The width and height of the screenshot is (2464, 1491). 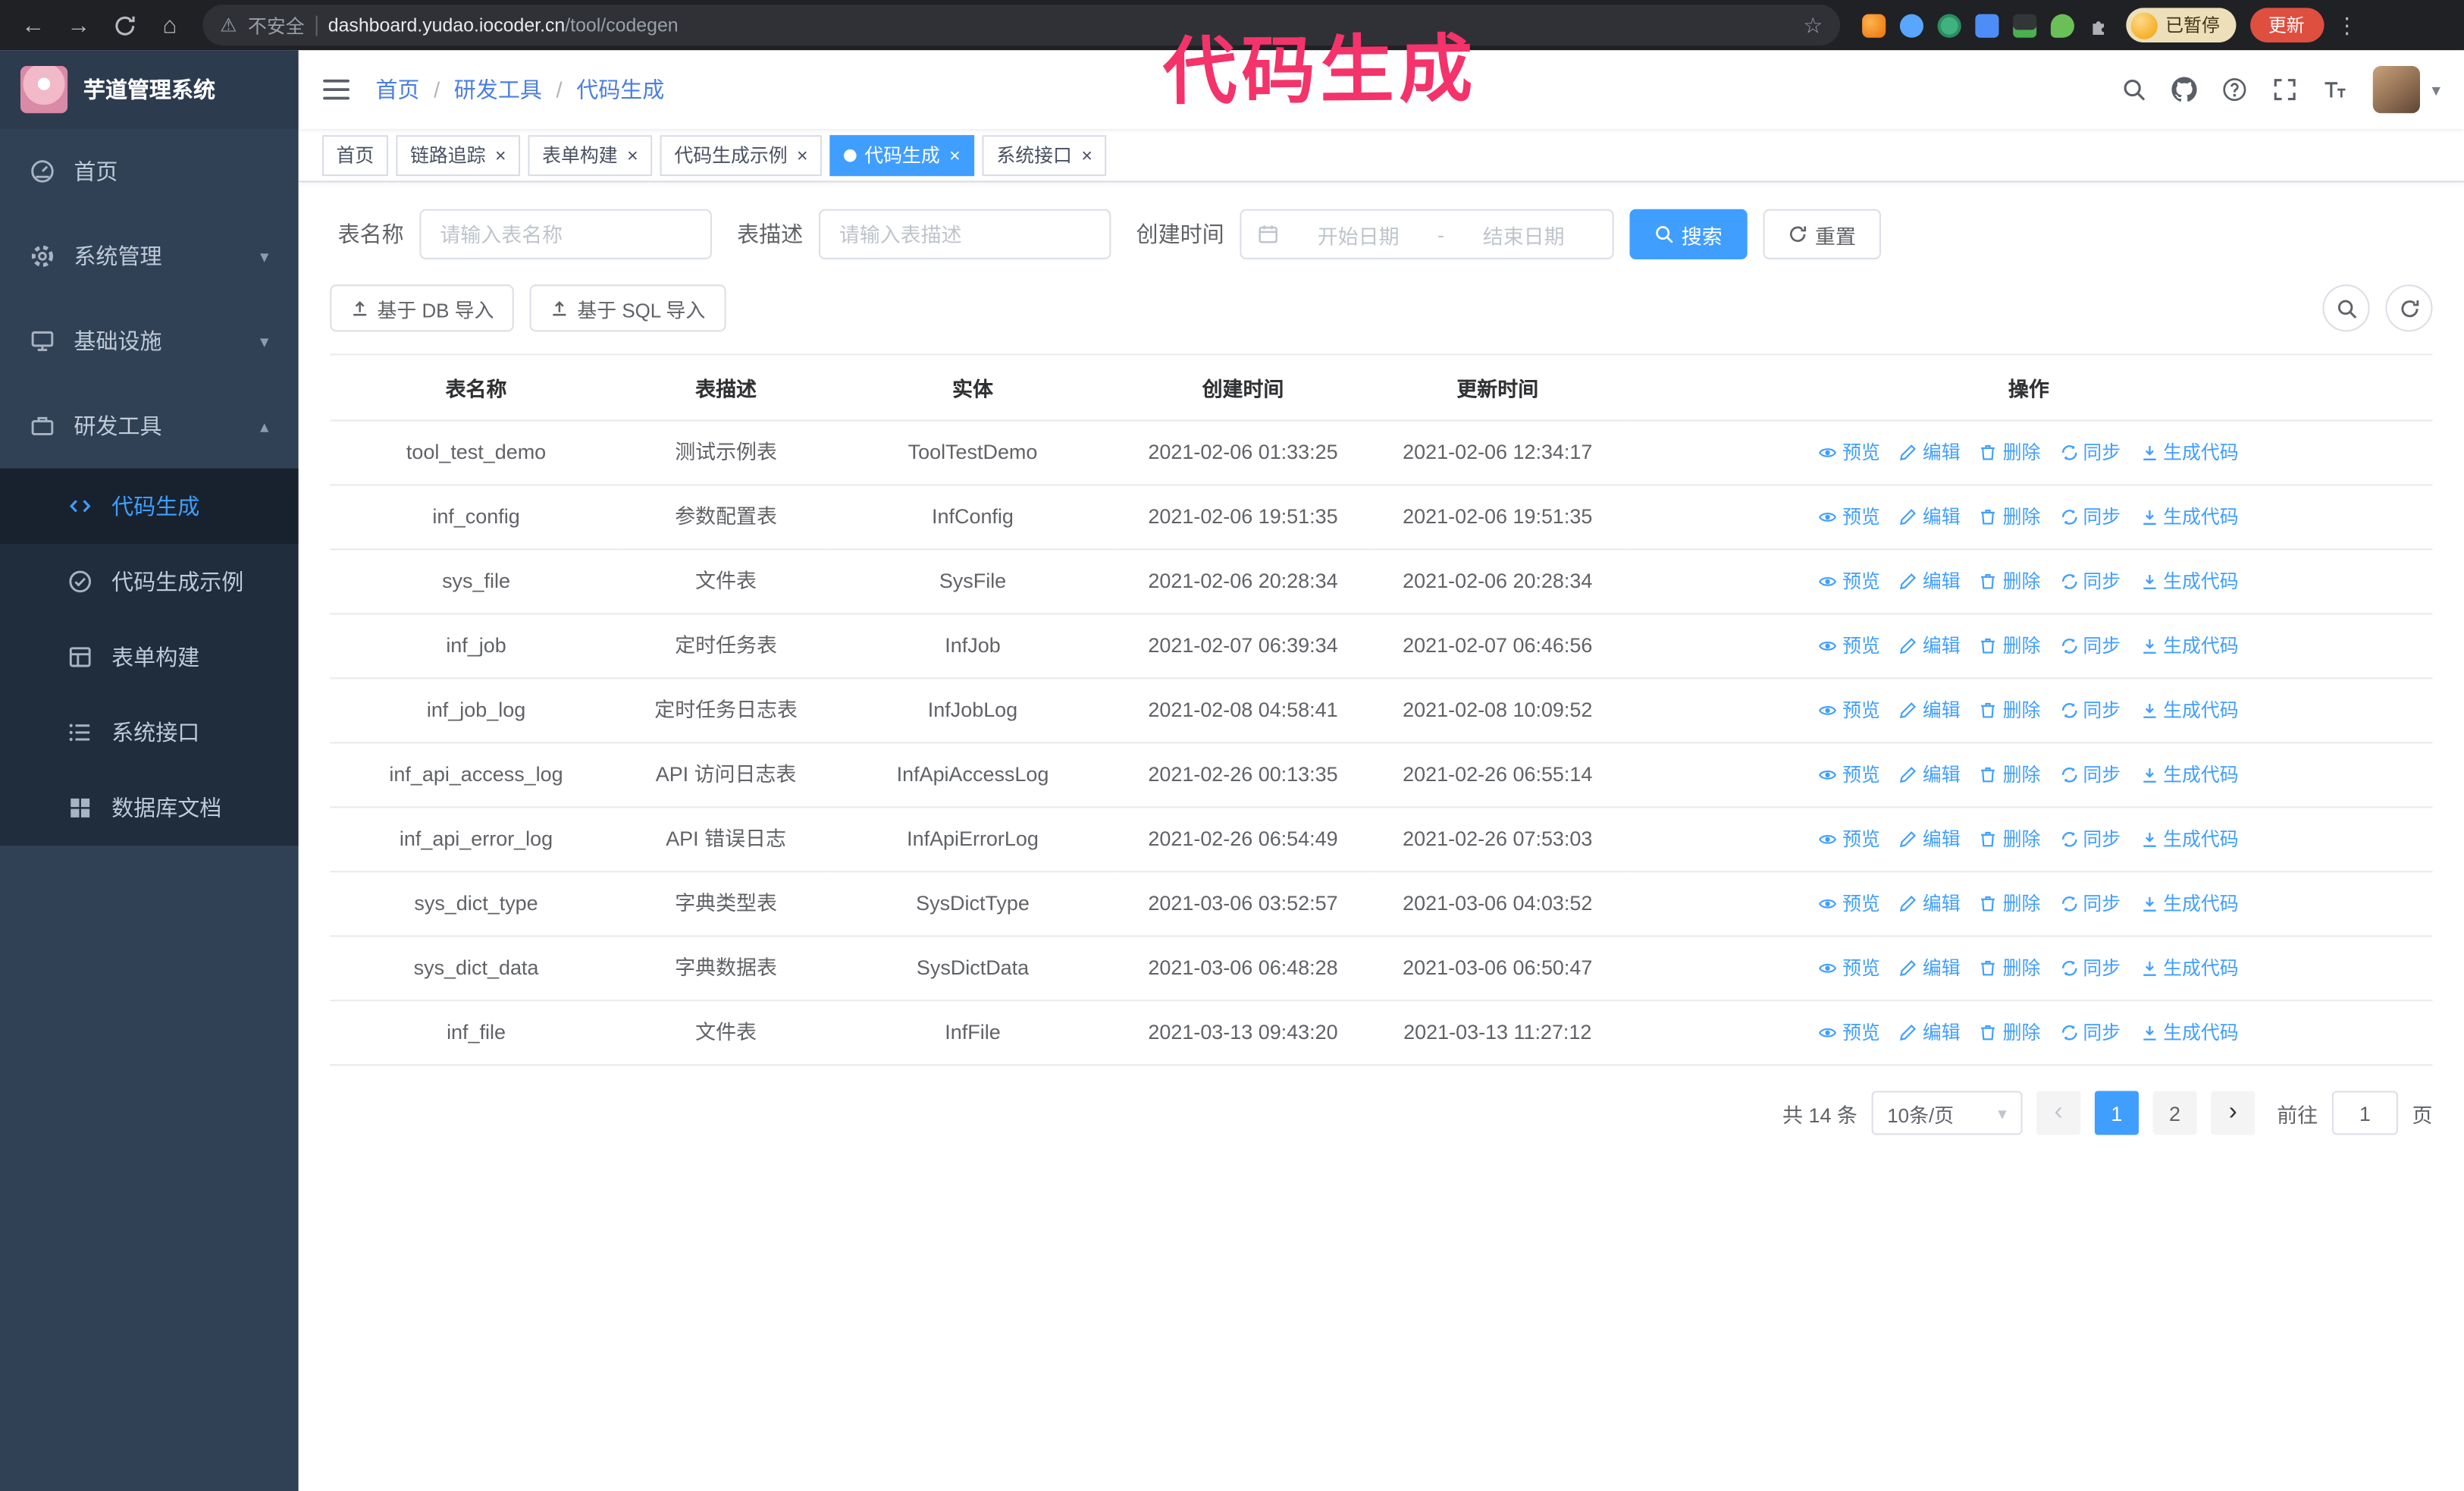 What do you see at coordinates (565, 234) in the screenshot?
I see `table-name-input` at bounding box center [565, 234].